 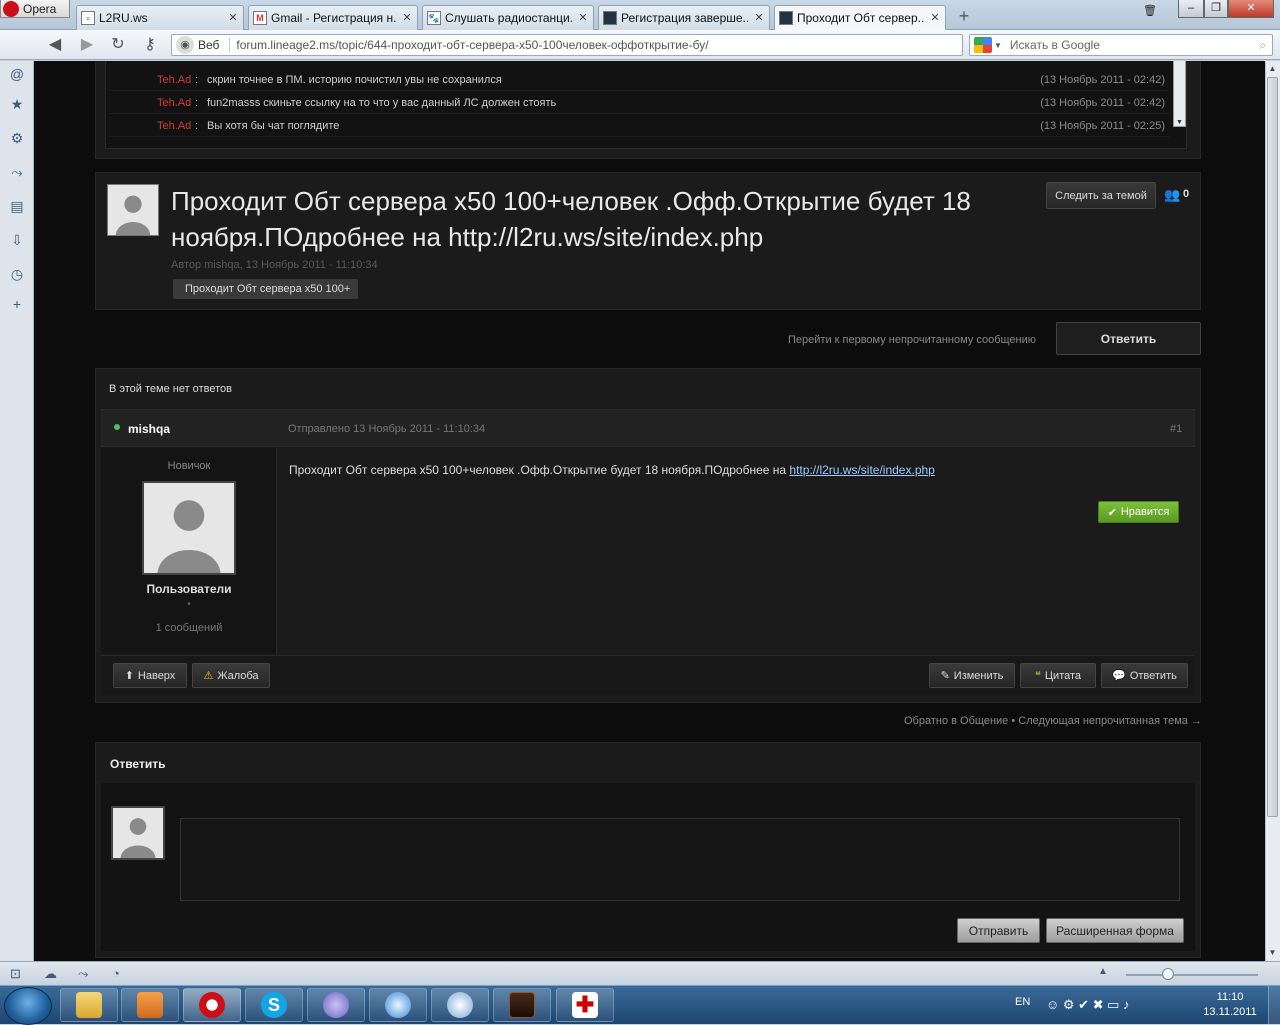 What do you see at coordinates (1168, 974) in the screenshot?
I see `zoom-slider-handle` at bounding box center [1168, 974].